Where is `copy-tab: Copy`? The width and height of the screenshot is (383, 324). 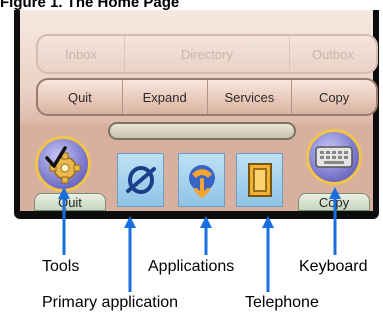 copy-tab: Copy is located at coordinates (334, 202).